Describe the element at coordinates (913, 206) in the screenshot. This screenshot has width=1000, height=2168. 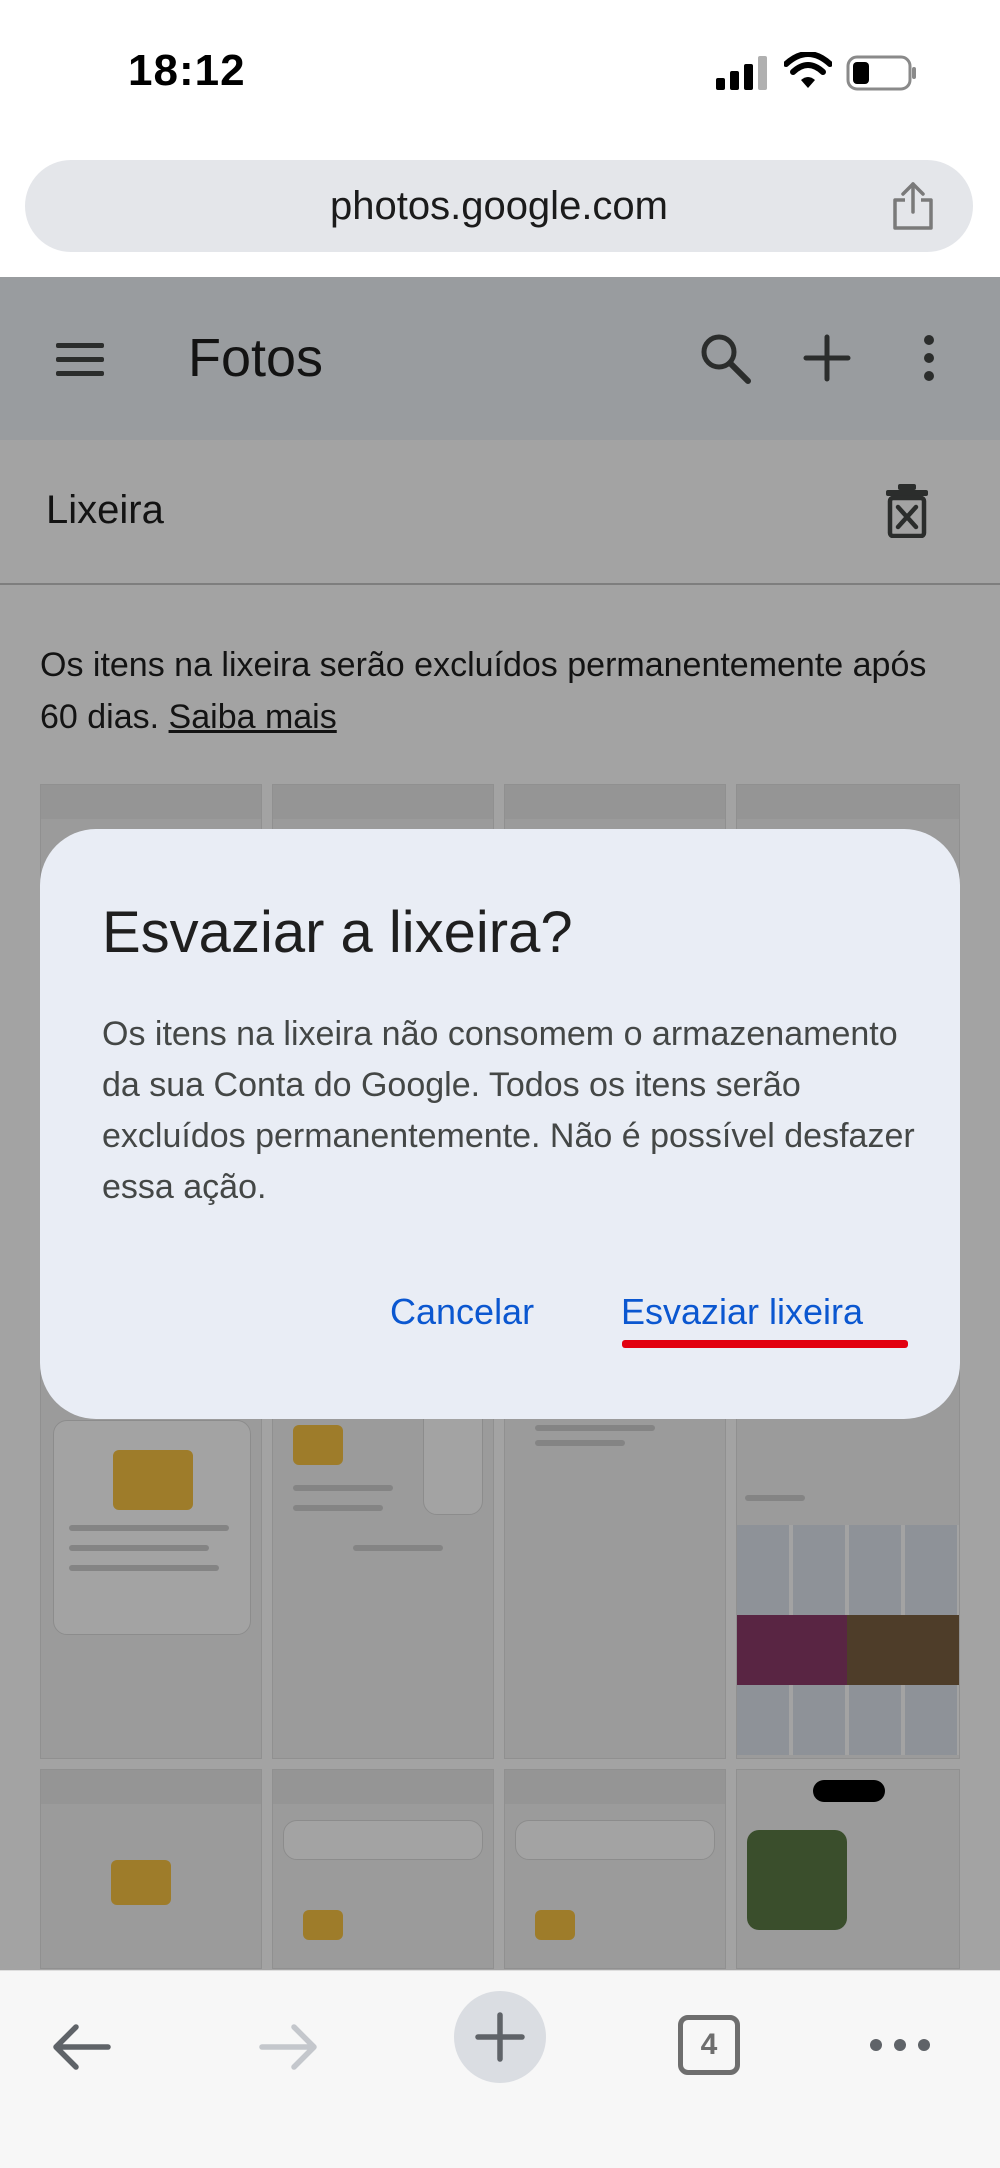
I see `share-icon` at that location.